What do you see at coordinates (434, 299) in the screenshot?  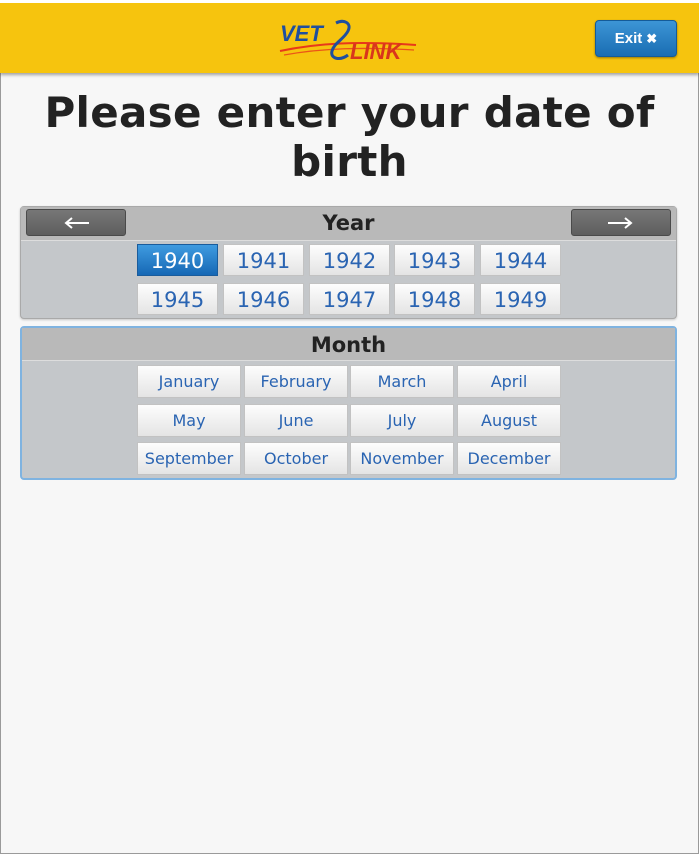 I see `year-option-1948: 1948` at bounding box center [434, 299].